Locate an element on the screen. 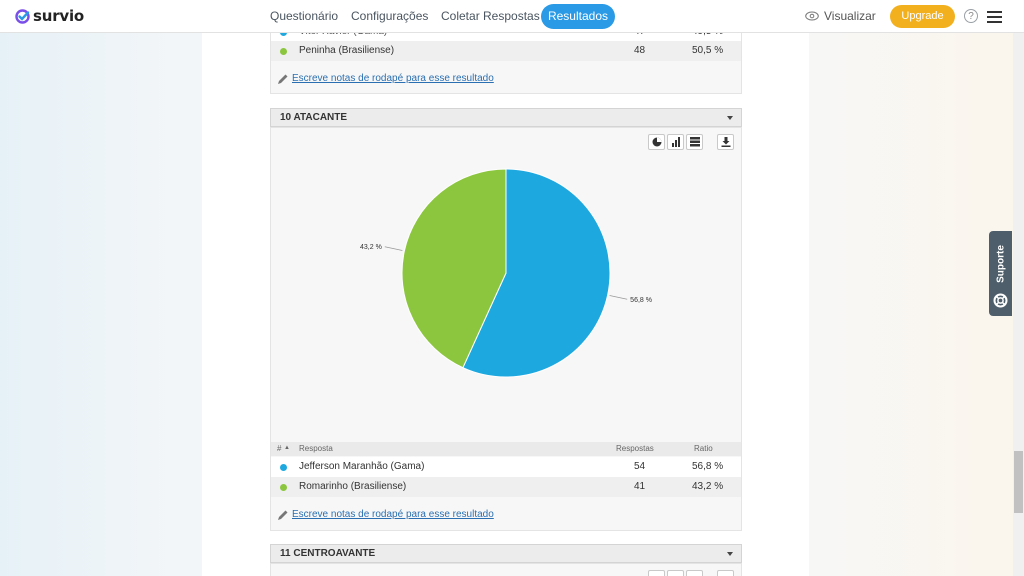 Image resolution: width=1024 pixels, height=576 pixels. download-icon is located at coordinates (726, 142).